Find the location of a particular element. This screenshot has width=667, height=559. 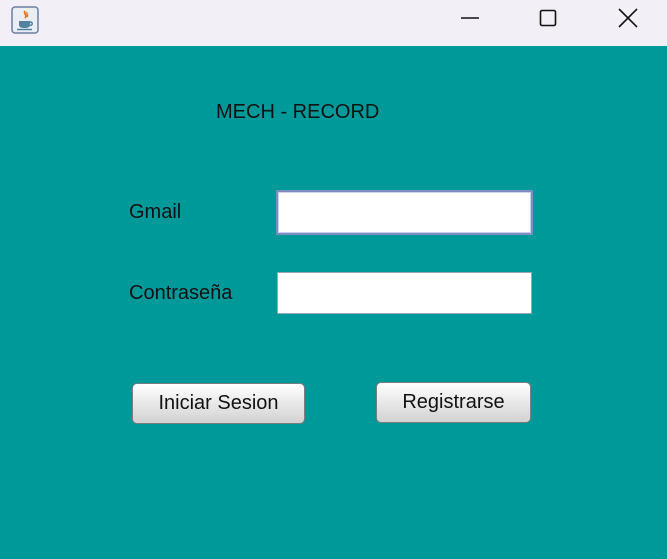

password-field is located at coordinates (404, 293).